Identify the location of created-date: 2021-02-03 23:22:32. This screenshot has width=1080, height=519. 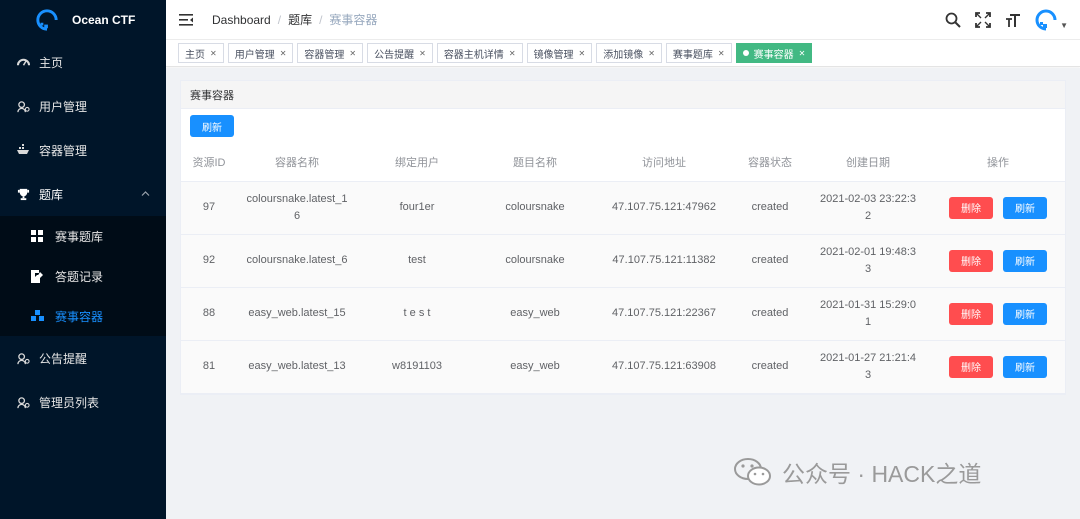
(868, 207).